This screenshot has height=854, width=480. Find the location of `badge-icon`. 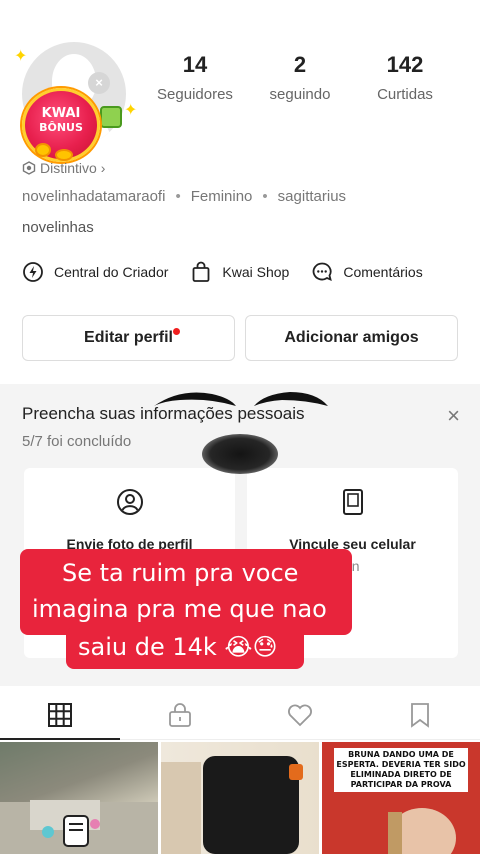

badge-icon is located at coordinates (29, 168).